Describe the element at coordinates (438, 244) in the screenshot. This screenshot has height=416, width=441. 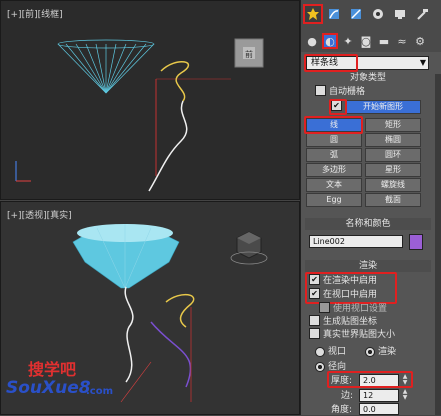
I see `panel-scrollbar` at that location.